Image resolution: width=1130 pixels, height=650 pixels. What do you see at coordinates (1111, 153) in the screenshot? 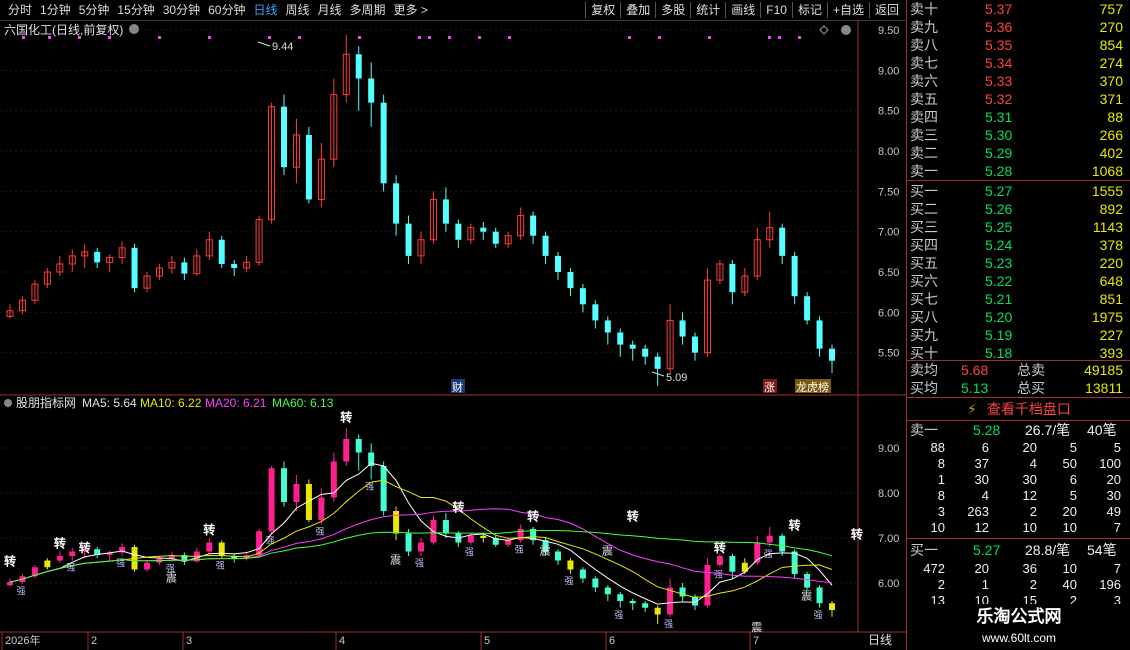
I see `level-volume: 402` at bounding box center [1111, 153].